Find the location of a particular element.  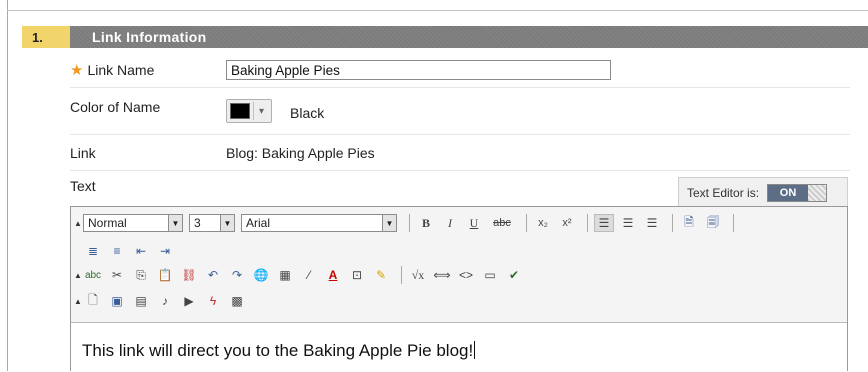

math-equation-icon: √x is located at coordinates (418, 275).